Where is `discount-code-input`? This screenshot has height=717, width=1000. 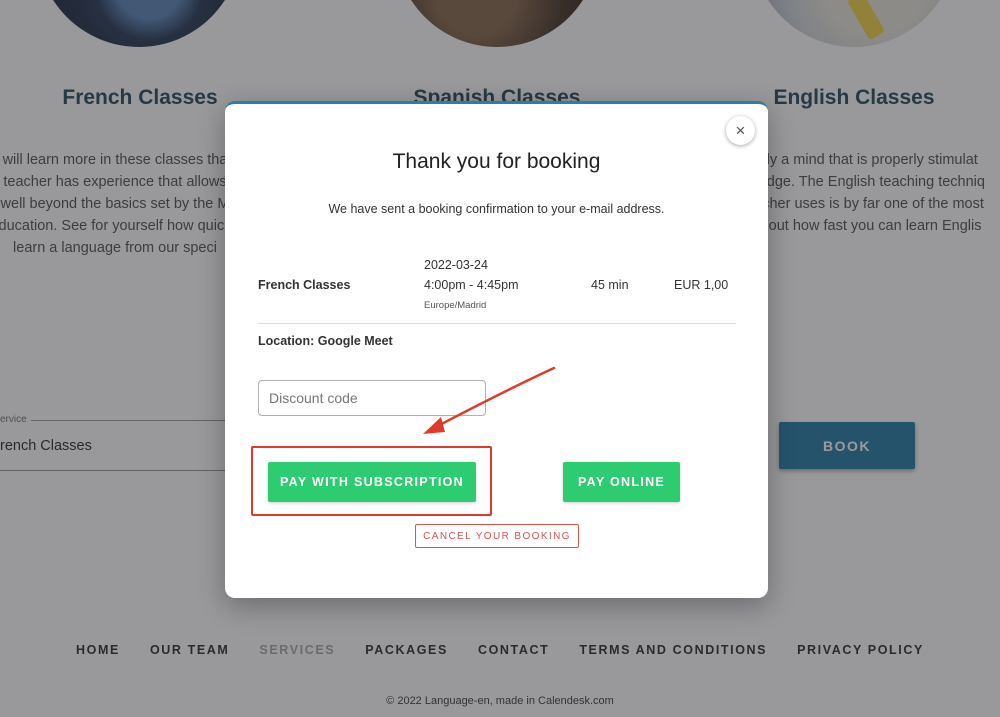 discount-code-input is located at coordinates (372, 398).